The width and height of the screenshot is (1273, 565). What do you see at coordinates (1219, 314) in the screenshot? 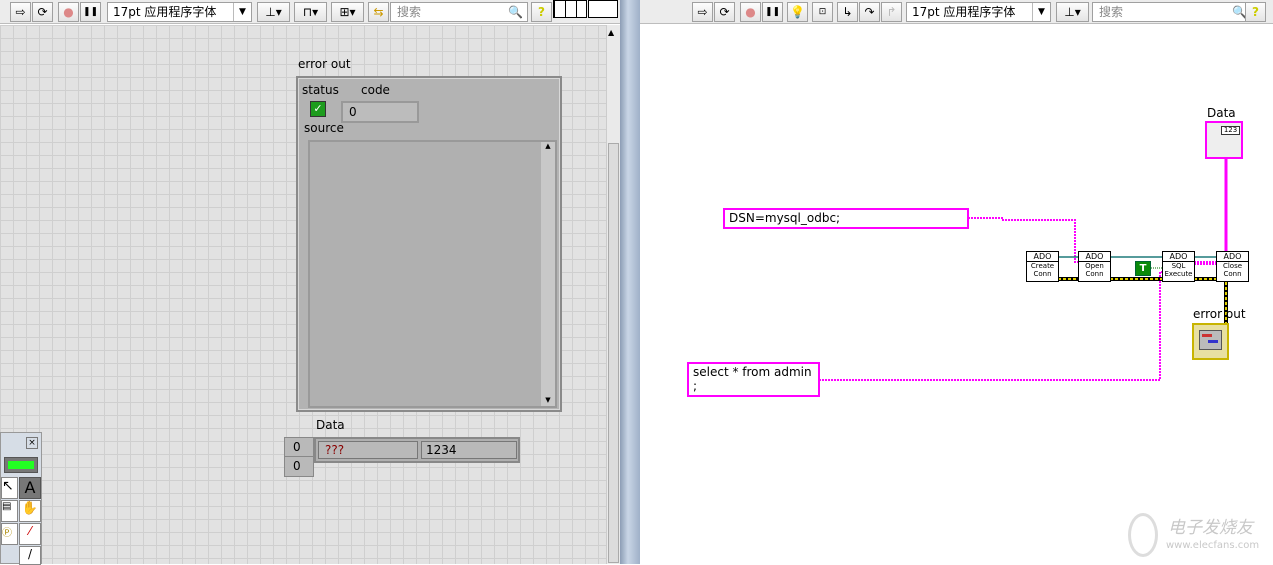
I see `error-out-terminal-label: error out` at bounding box center [1219, 314].